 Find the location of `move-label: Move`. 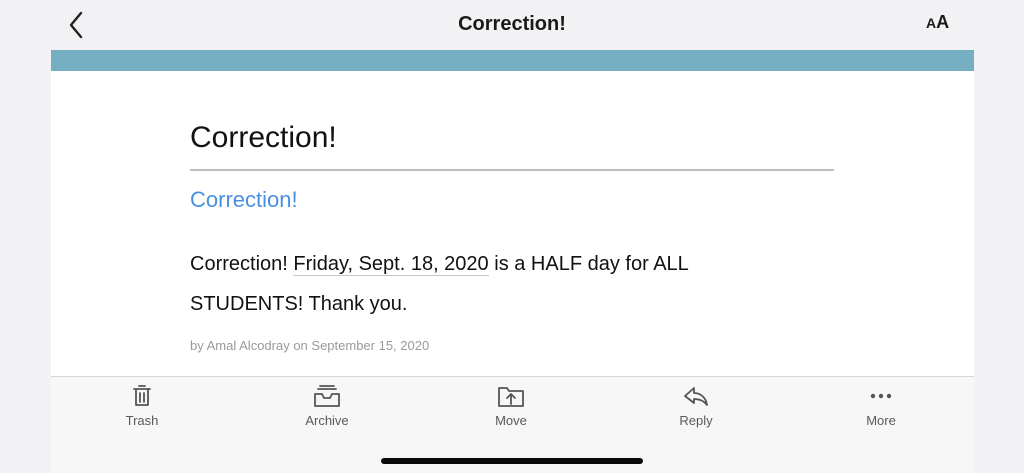

move-label: Move is located at coordinates (511, 420).